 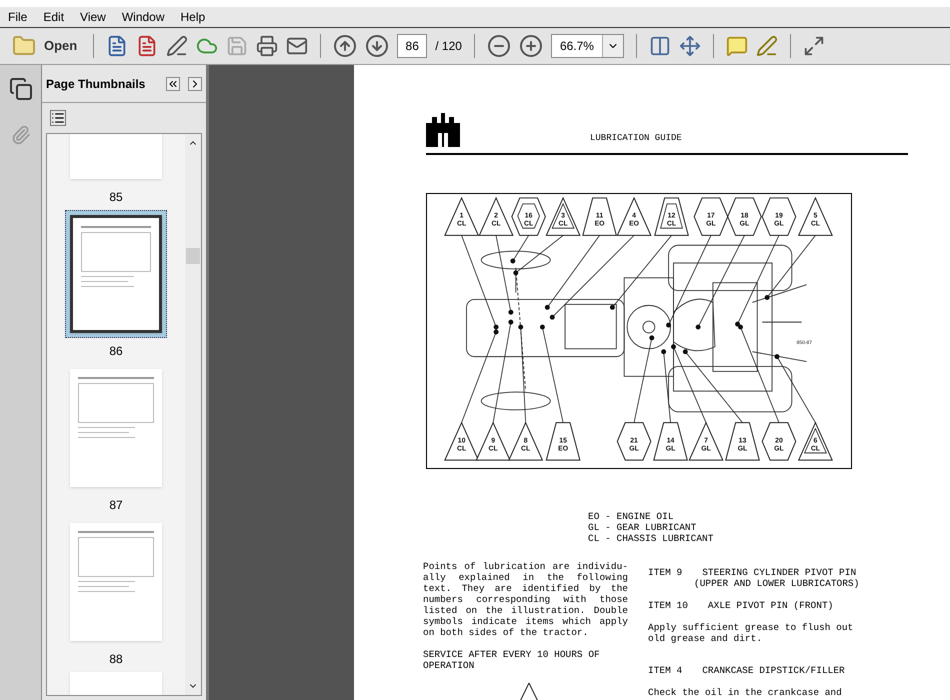 What do you see at coordinates (45, 46) in the screenshot?
I see `open-button: Open` at bounding box center [45, 46].